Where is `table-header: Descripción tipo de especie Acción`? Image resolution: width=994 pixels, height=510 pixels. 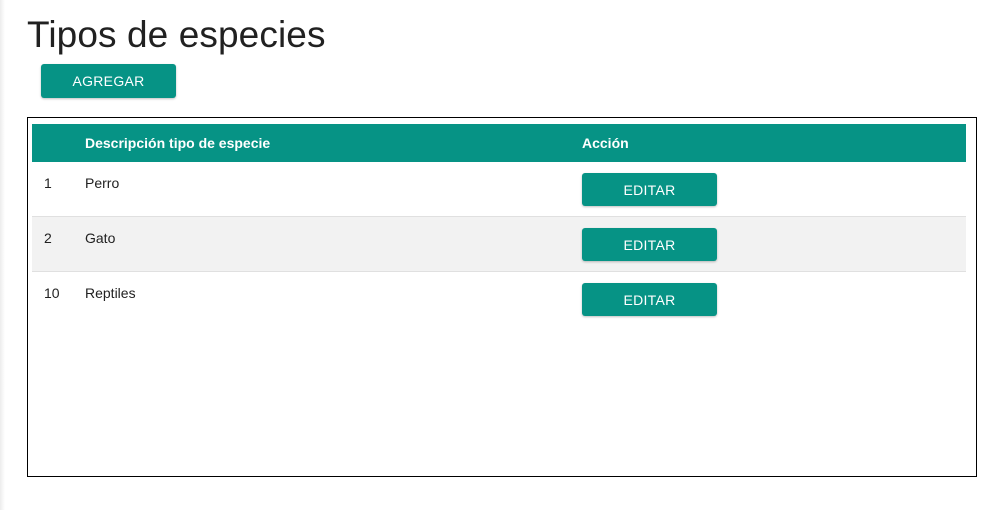 table-header: Descripción tipo de especie Acción is located at coordinates (499, 143).